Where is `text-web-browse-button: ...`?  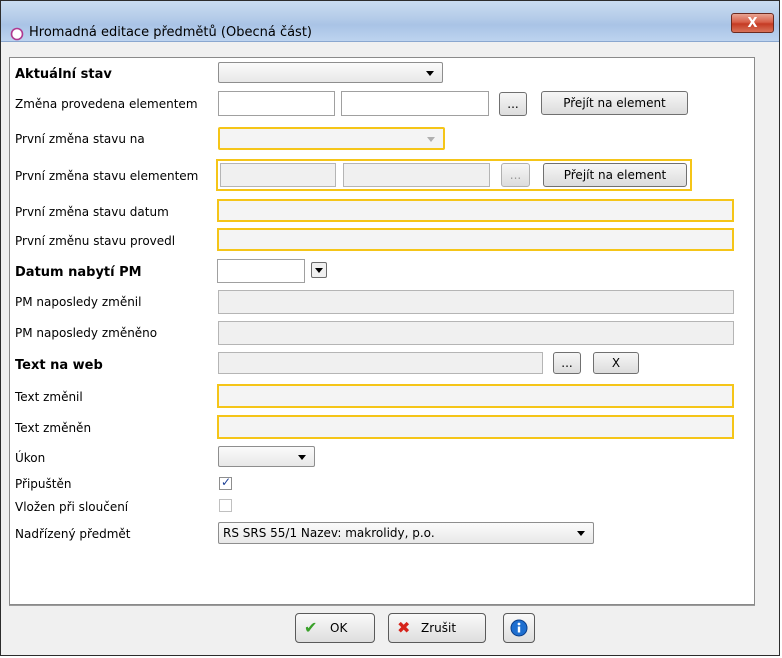 text-web-browse-button: ... is located at coordinates (567, 363).